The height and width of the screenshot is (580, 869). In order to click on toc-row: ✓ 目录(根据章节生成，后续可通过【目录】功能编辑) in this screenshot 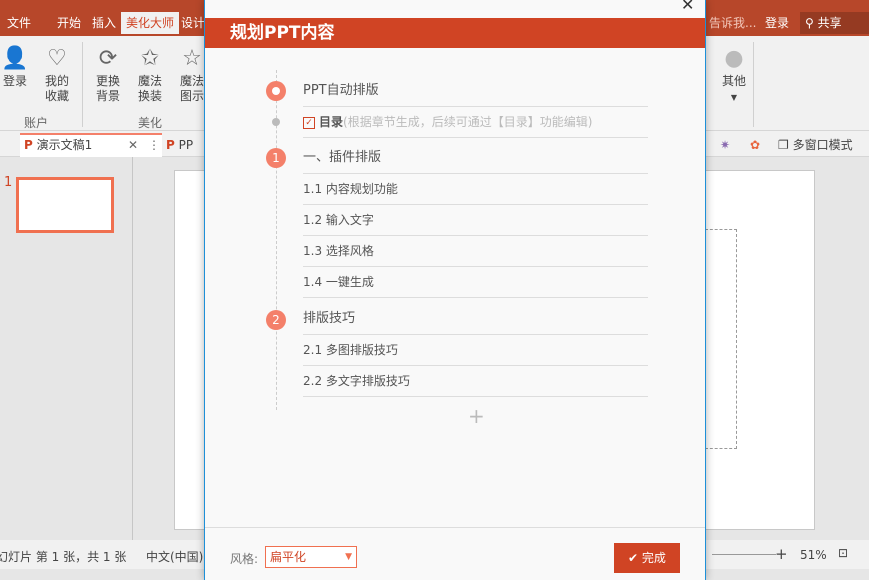, I will do `click(475, 122)`.